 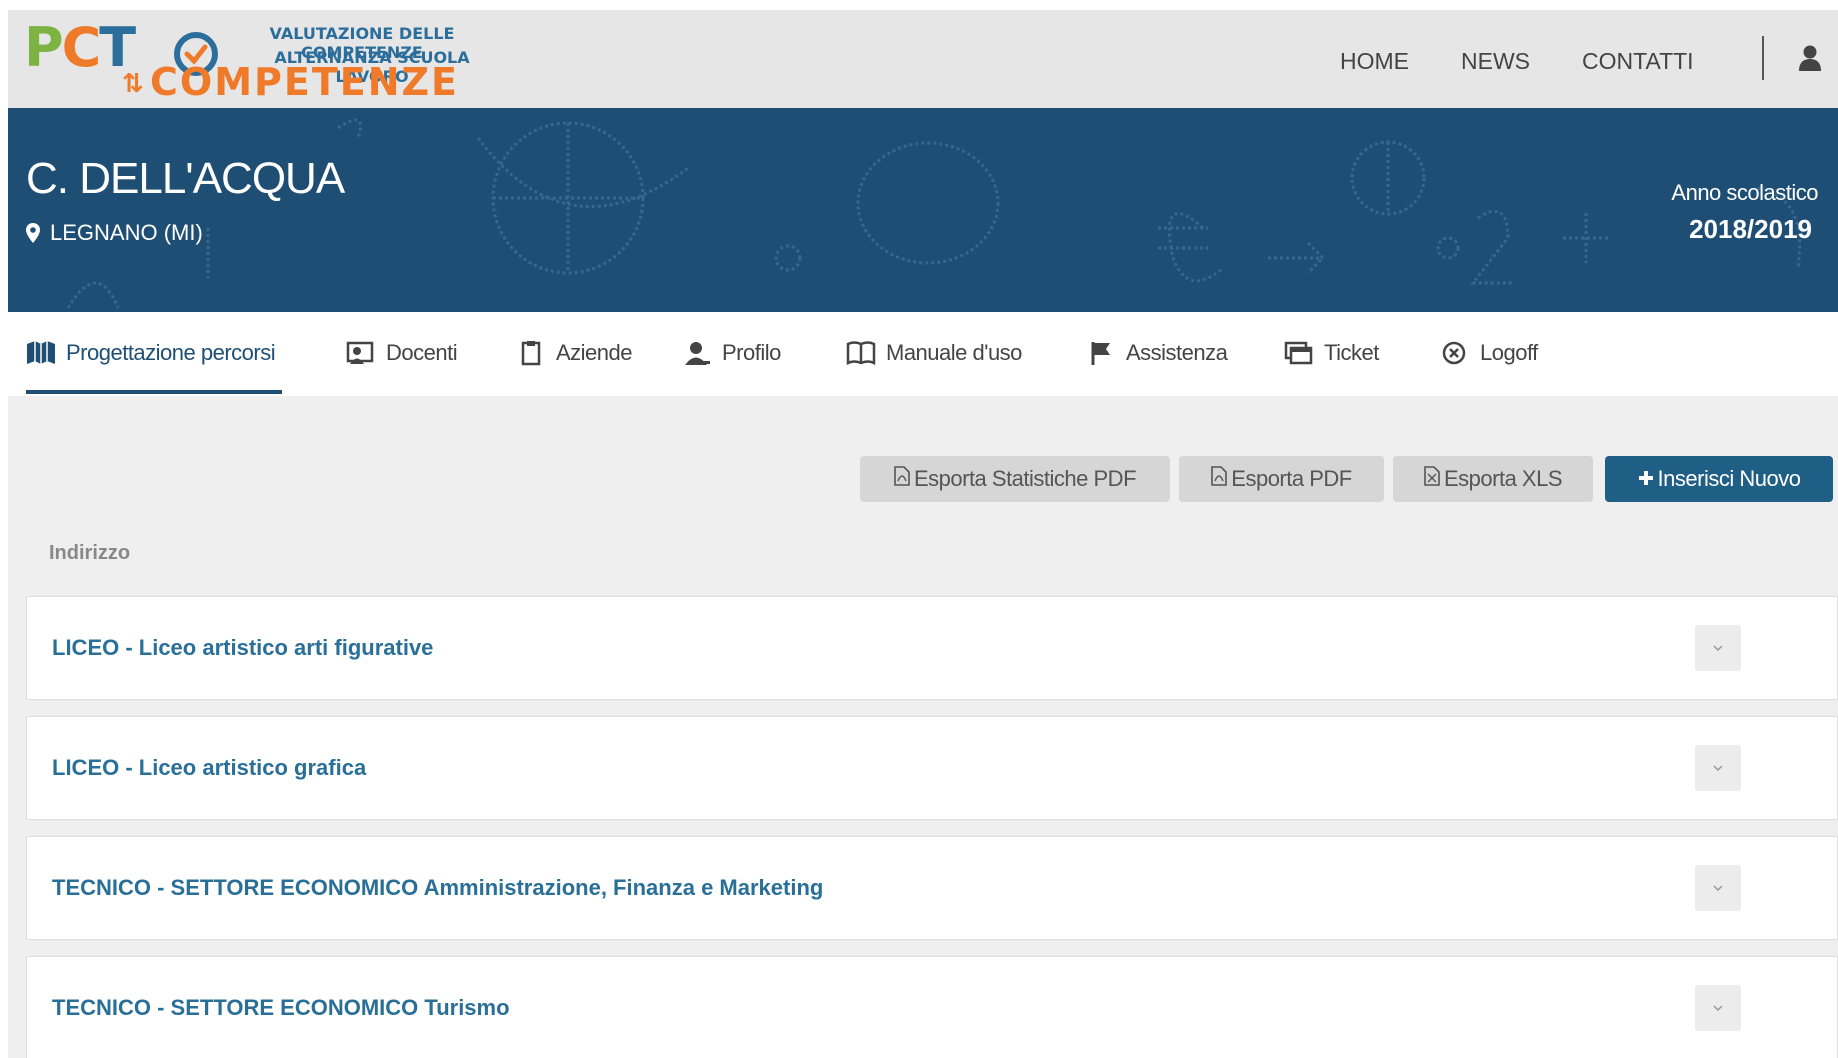 I want to click on tab-label: Profilo, so click(x=751, y=352).